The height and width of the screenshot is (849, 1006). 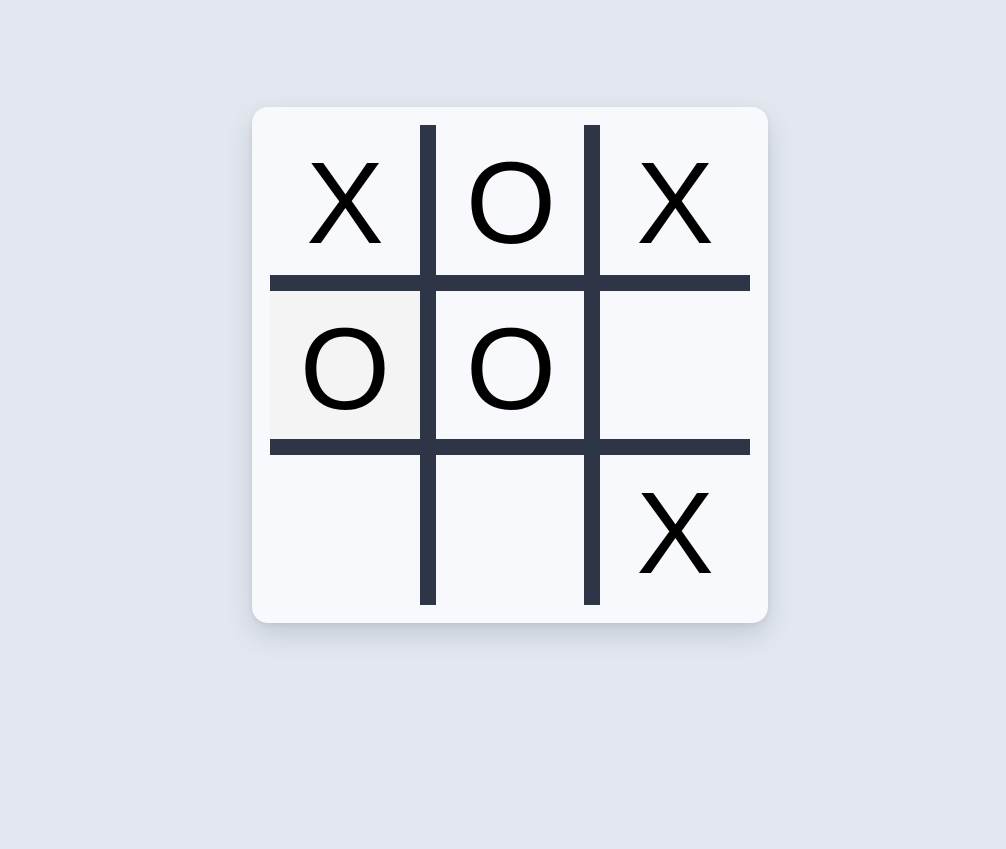 I want to click on cell-r1-c3: X, so click(x=675, y=200).